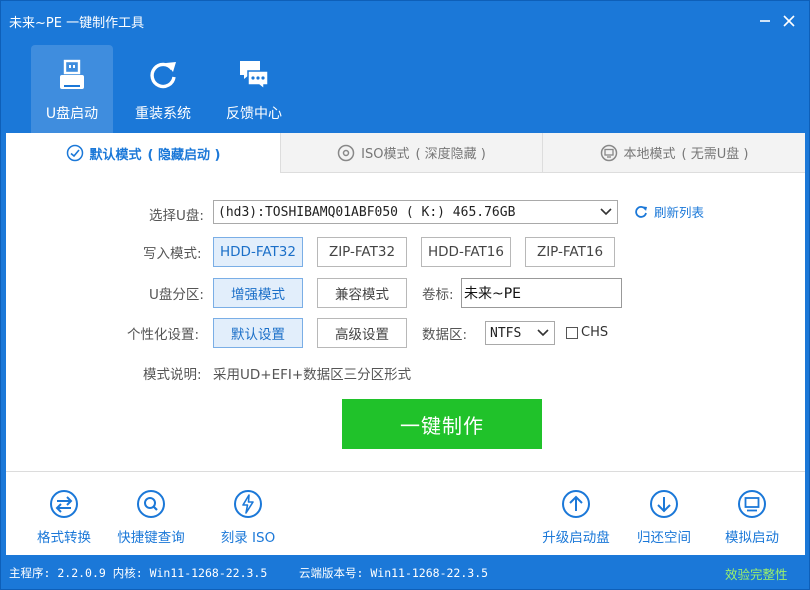 This screenshot has height=590, width=810. What do you see at coordinates (115, 155) in the screenshot?
I see `tab-default-label: 默认模式` at bounding box center [115, 155].